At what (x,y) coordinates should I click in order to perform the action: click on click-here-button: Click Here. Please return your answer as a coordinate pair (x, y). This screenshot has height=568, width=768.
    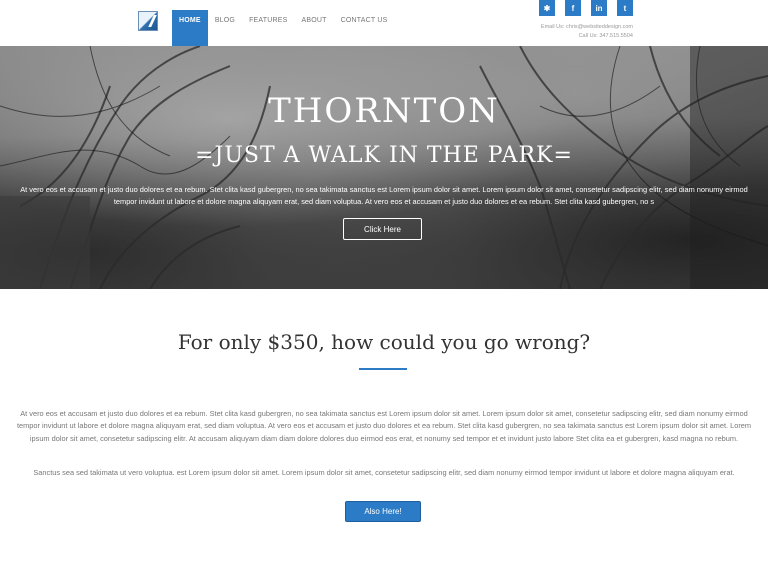
    Looking at the image, I should click on (382, 229).